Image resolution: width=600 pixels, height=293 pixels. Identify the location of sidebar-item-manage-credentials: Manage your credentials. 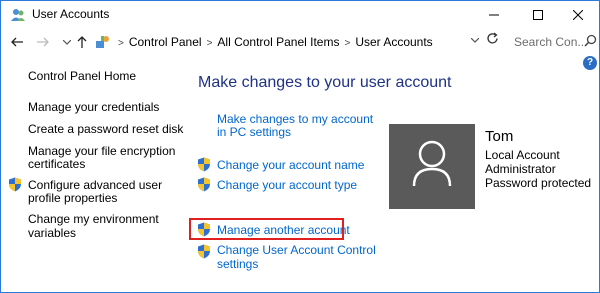
(93, 107).